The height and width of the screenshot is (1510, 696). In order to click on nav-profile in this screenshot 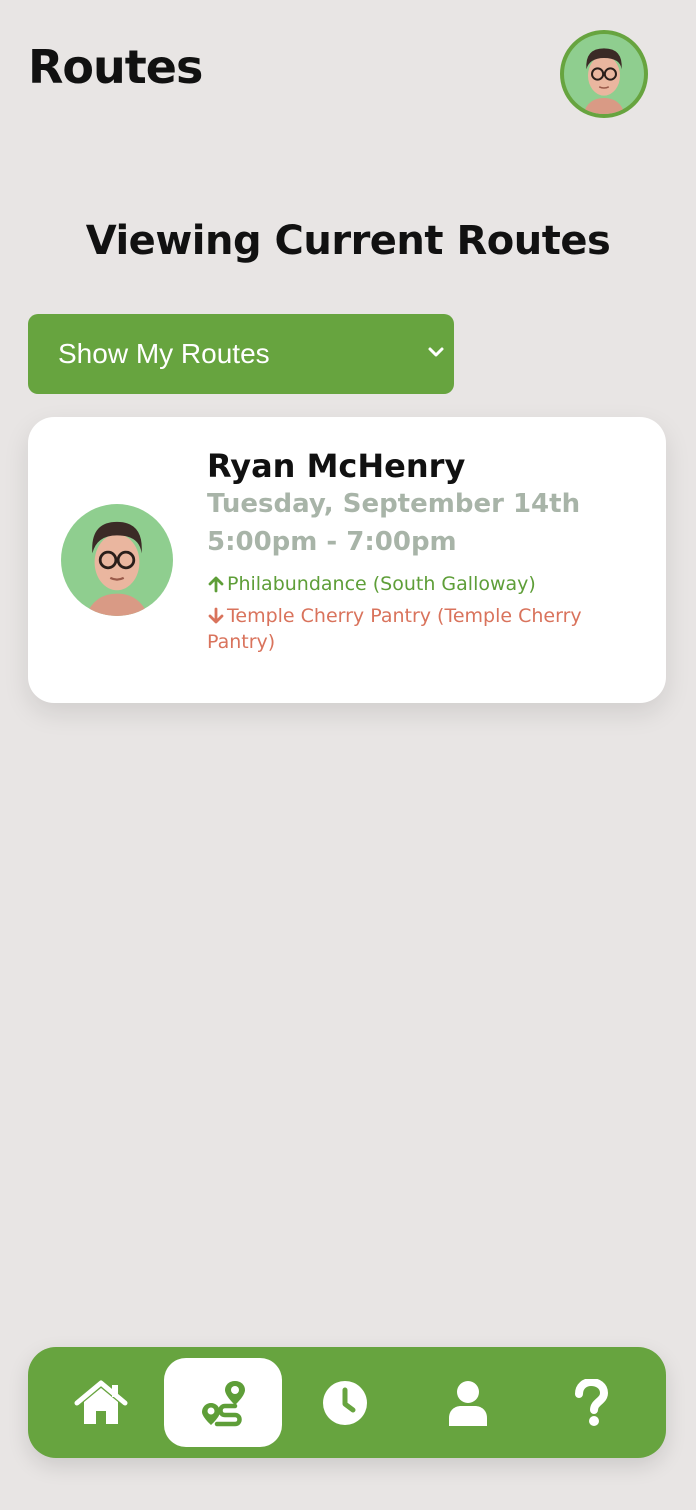, I will do `click(468, 1402)`.